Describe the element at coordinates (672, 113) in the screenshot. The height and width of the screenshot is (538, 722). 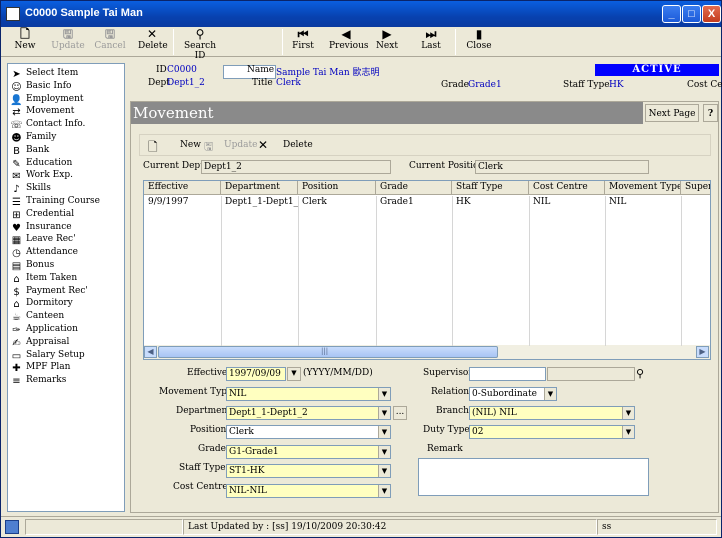
I see `next-page-button: Next Page` at that location.